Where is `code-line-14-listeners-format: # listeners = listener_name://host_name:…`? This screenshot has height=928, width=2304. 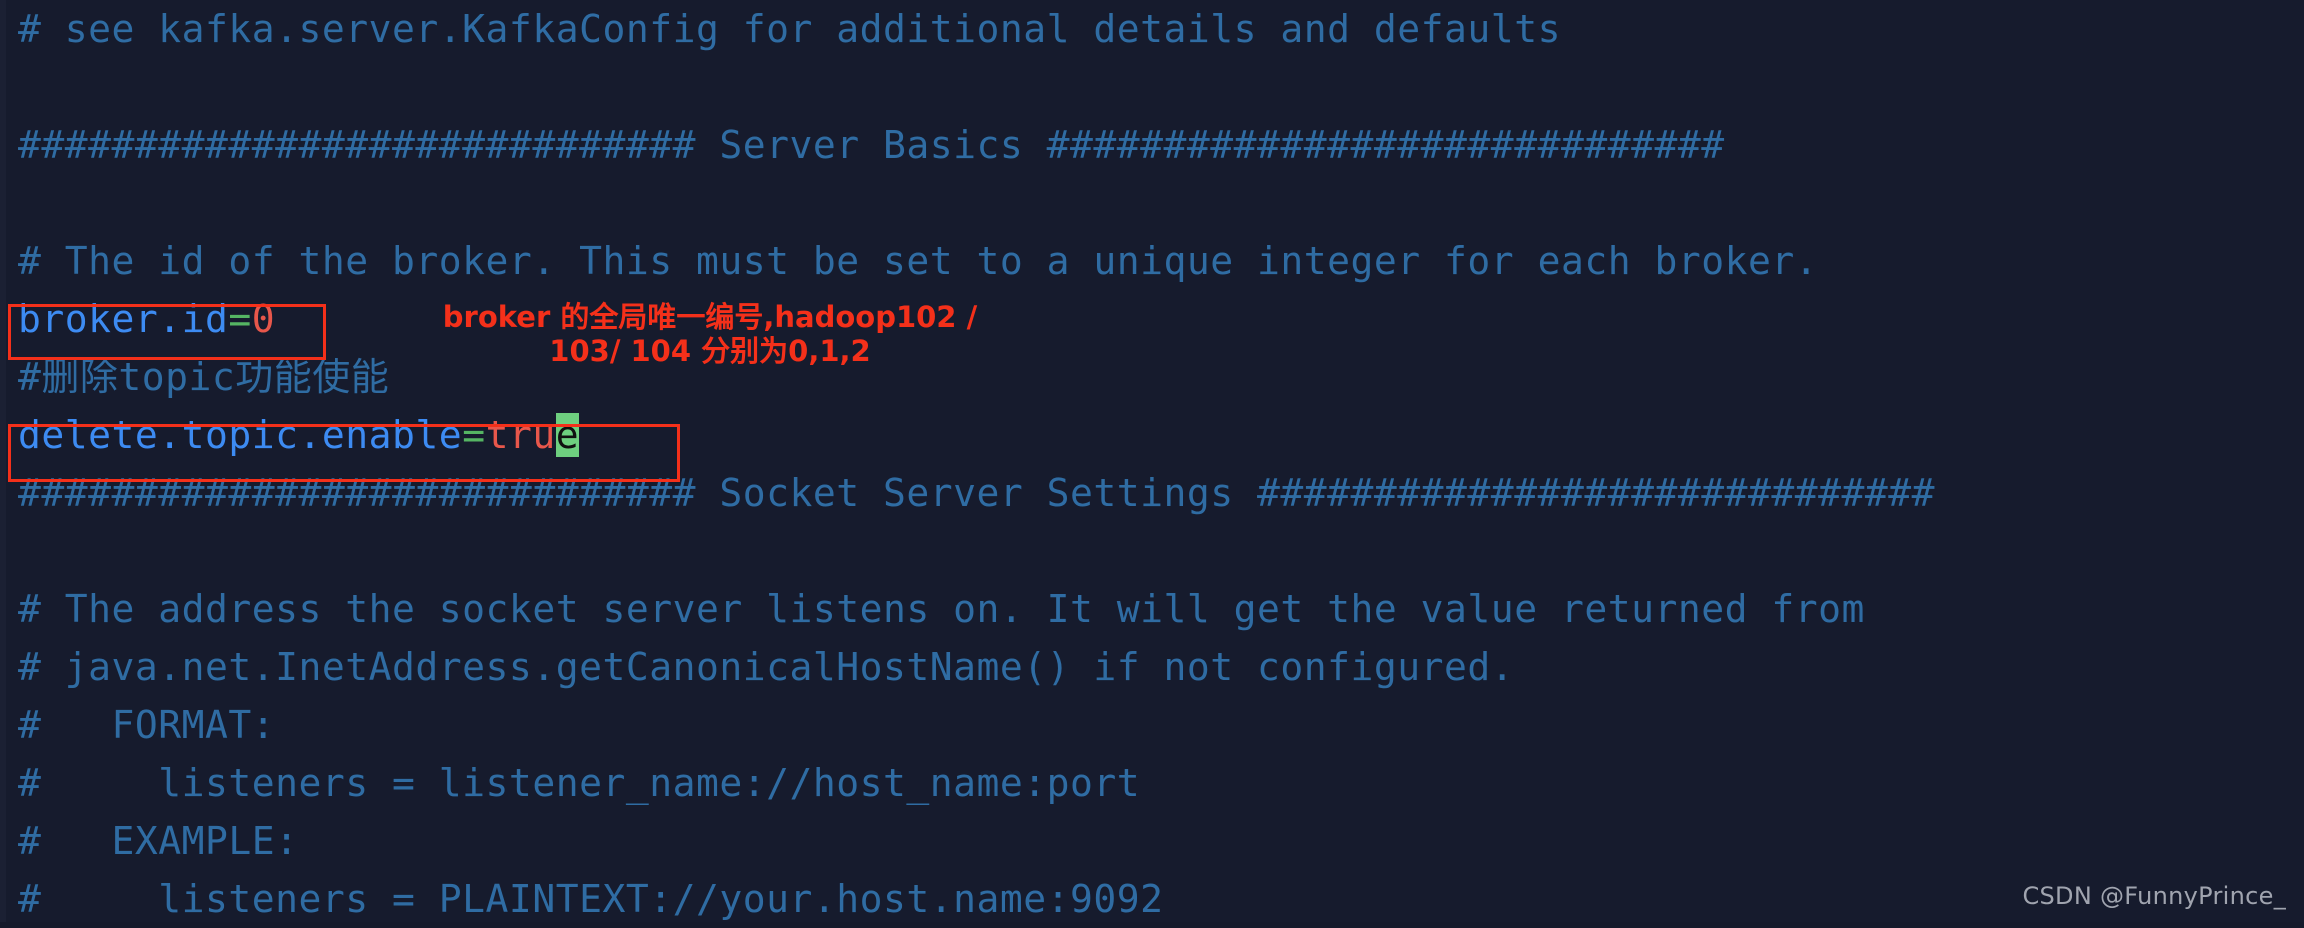 code-line-14-listeners-format: # listeners = listener_name://host_name:… is located at coordinates (579, 783).